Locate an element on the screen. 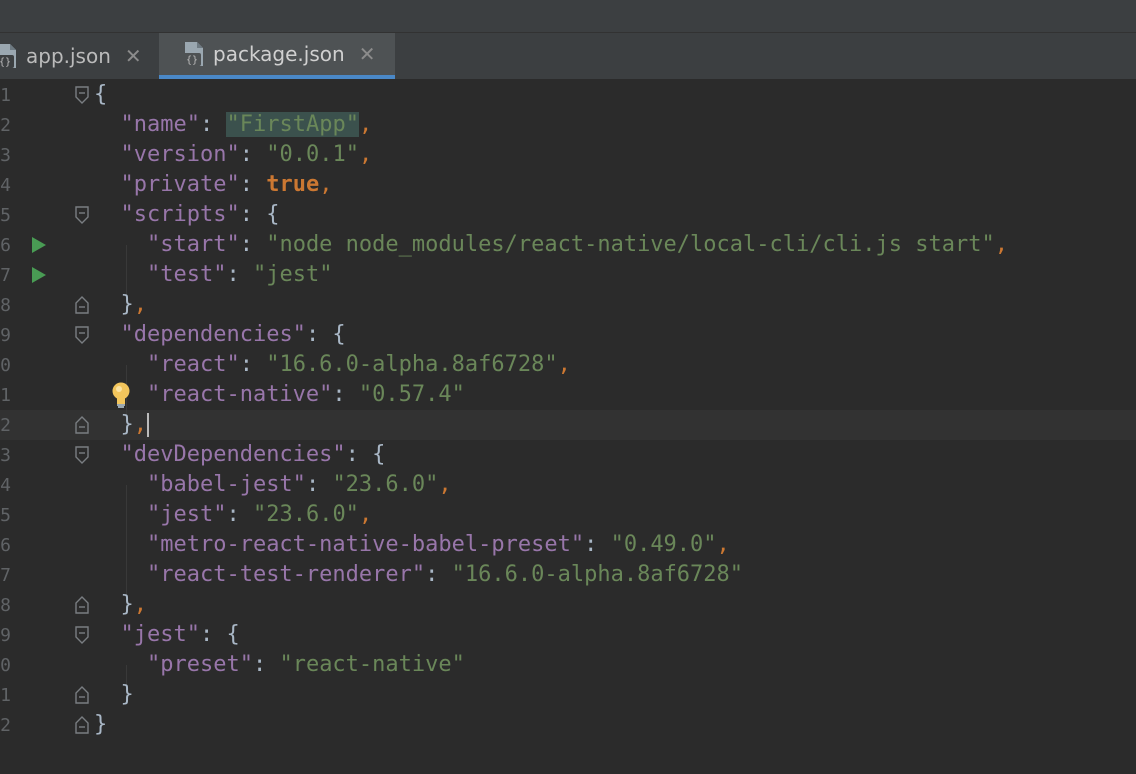 Image resolution: width=1136 pixels, height=774 pixels. tab-label: package.json is located at coordinates (279, 54).